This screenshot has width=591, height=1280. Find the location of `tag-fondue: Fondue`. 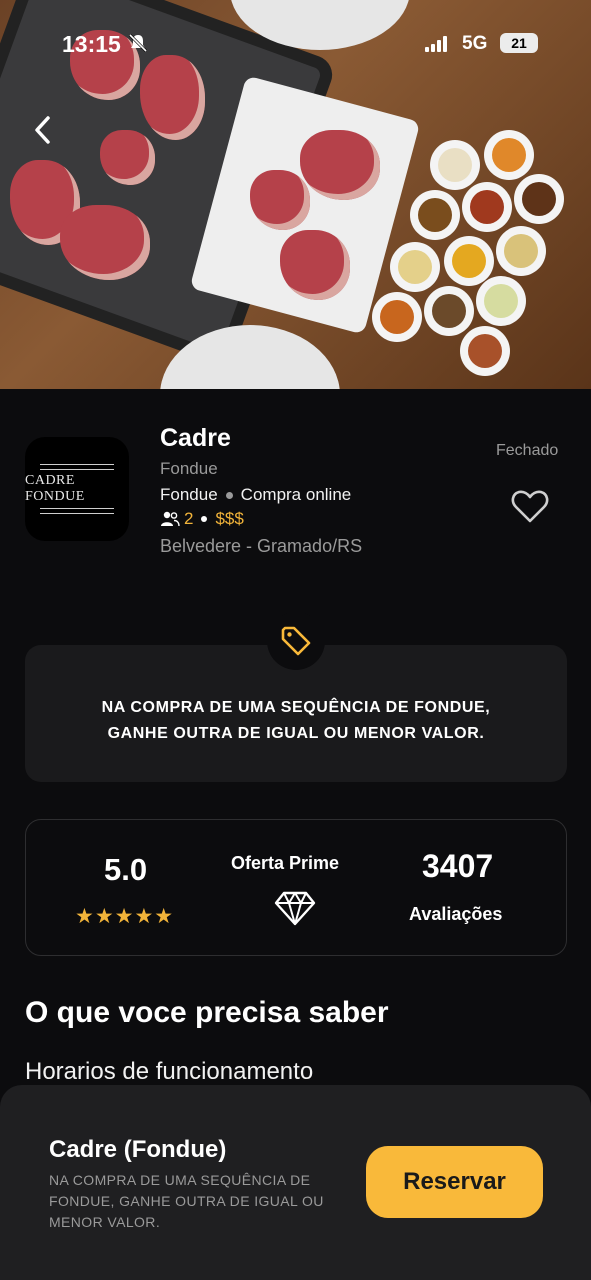

tag-fondue: Fondue is located at coordinates (189, 494).